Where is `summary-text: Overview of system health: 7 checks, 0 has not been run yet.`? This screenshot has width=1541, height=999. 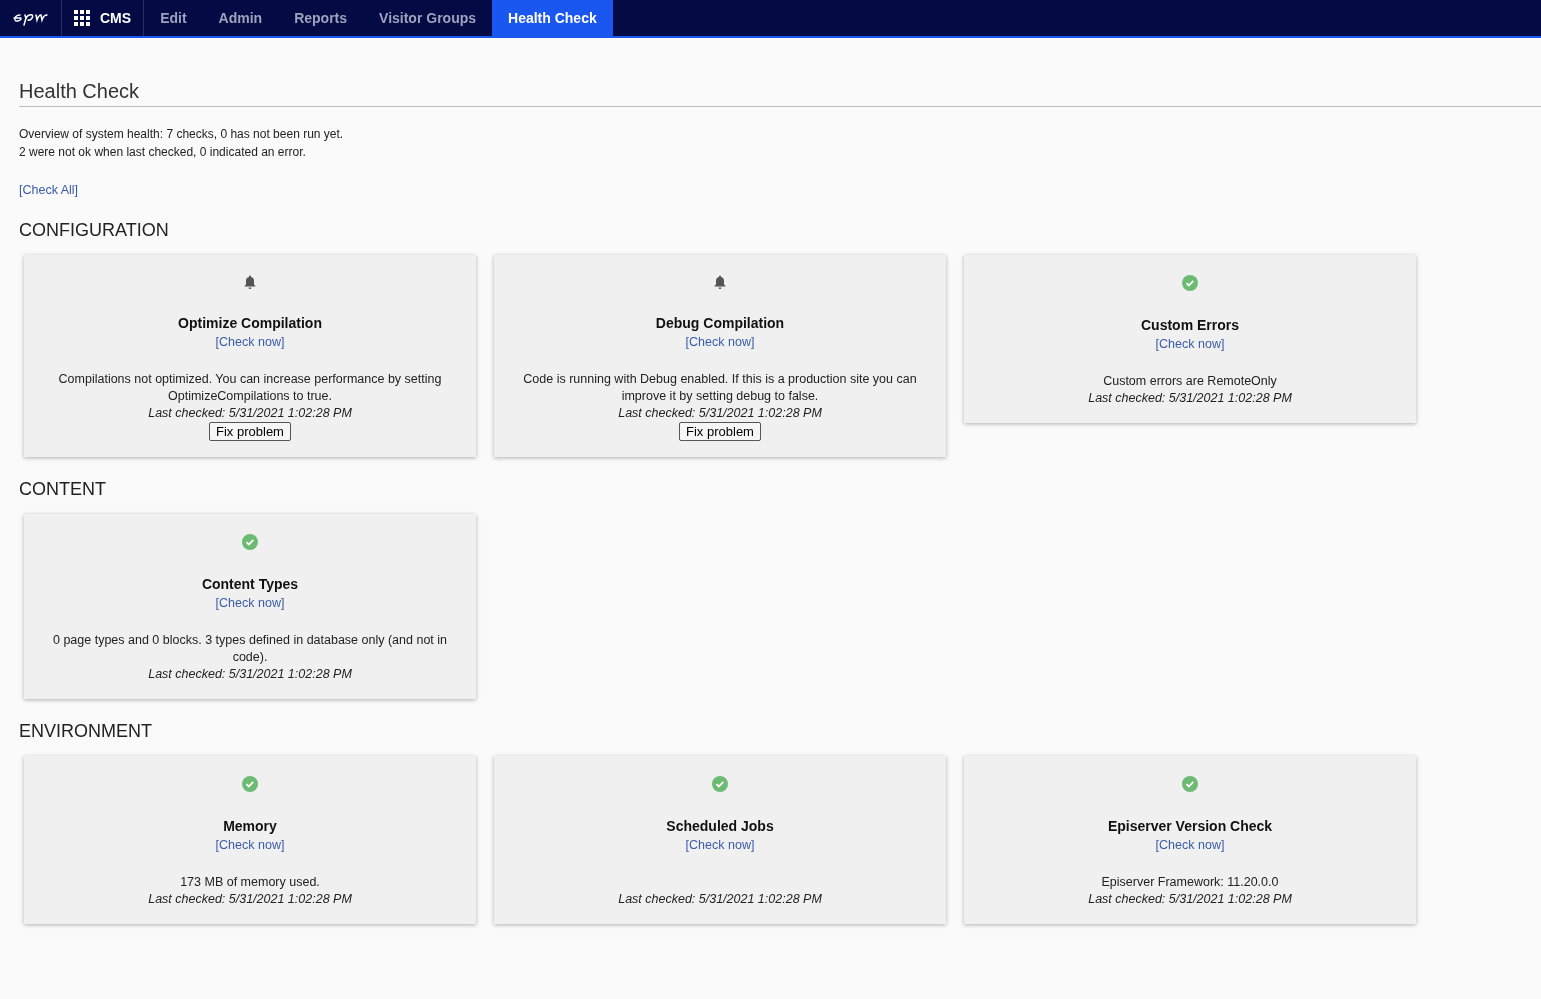
summary-text: Overview of system health: 7 checks, 0 has not been run yet. is located at coordinates (182, 134).